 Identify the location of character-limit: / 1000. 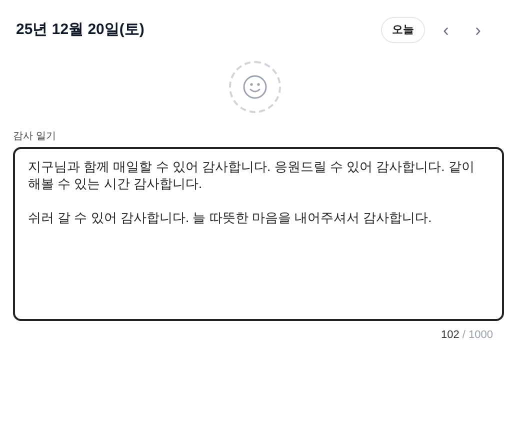
(477, 335).